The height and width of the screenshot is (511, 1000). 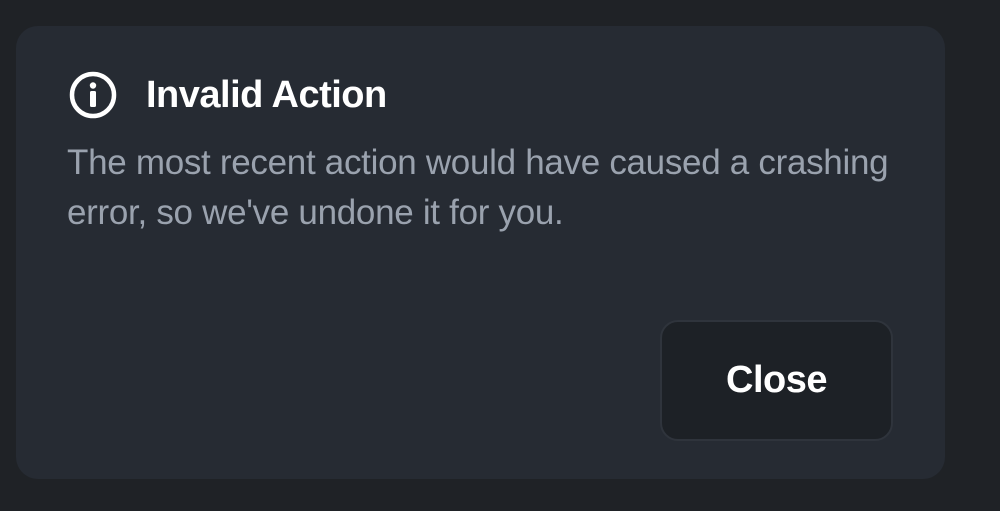 I want to click on dialog-title: Invalid Action, so click(x=266, y=95).